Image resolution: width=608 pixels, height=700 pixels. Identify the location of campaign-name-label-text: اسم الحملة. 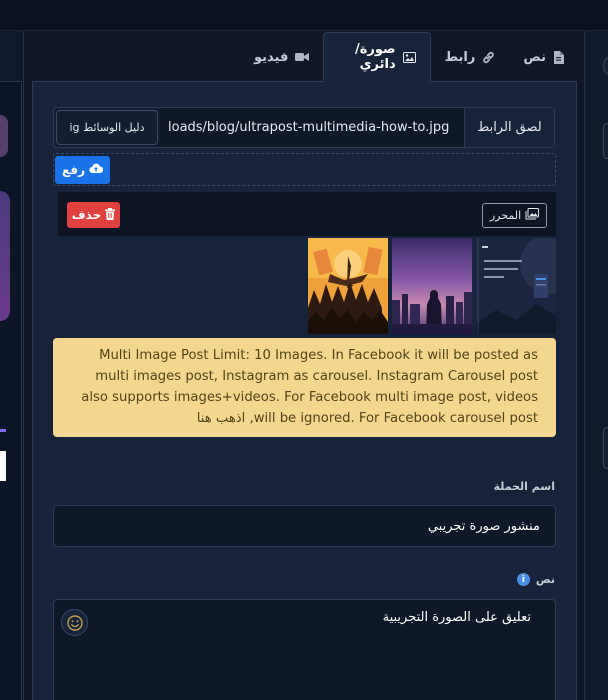
(524, 486).